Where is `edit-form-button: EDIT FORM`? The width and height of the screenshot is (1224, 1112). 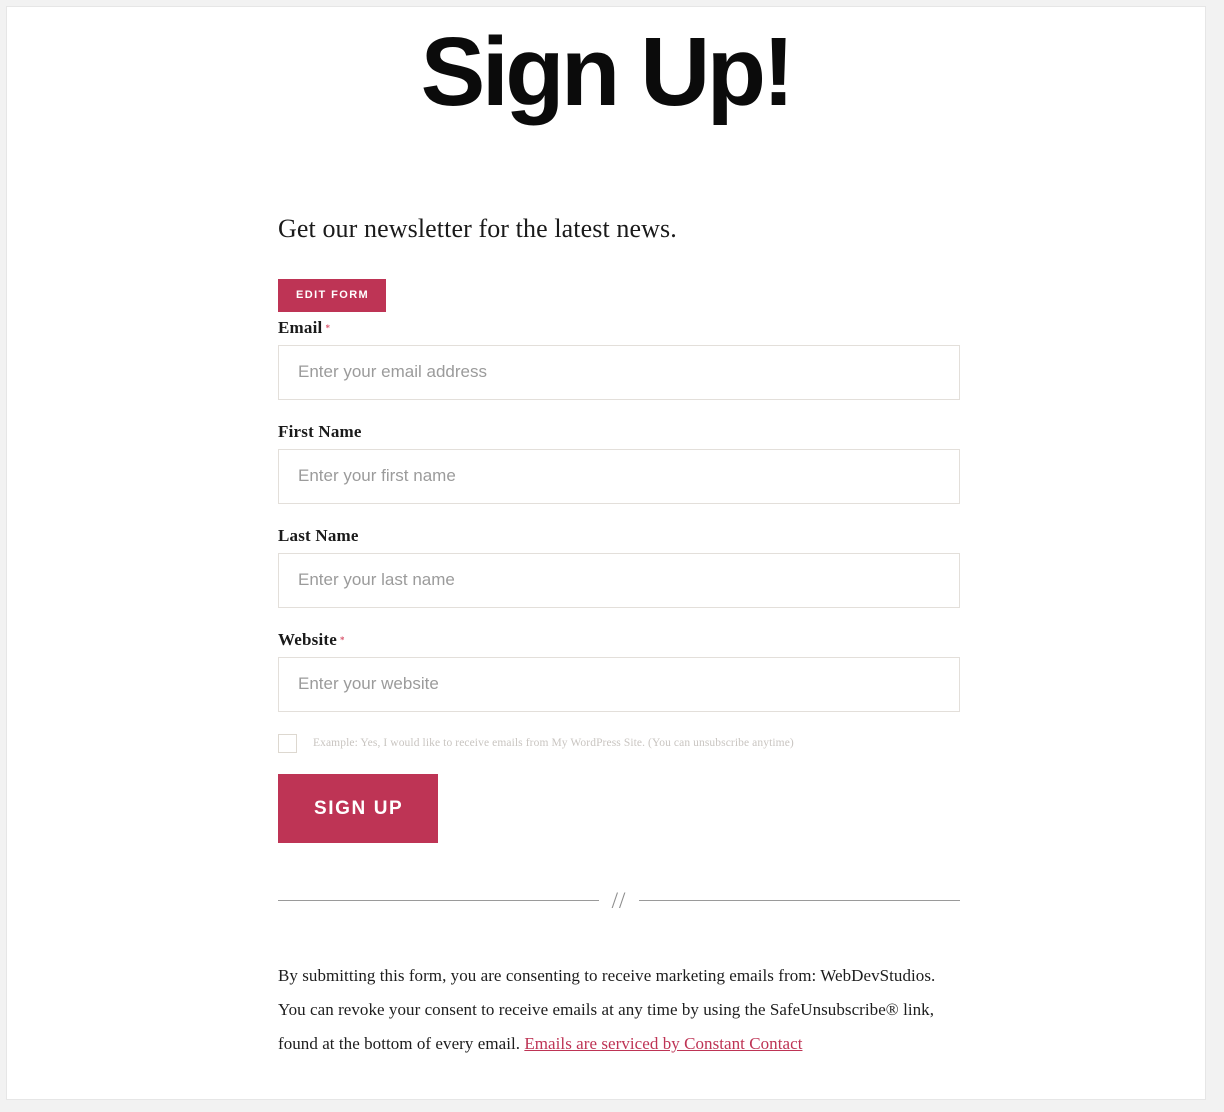
edit-form-button: EDIT FORM is located at coordinates (332, 295).